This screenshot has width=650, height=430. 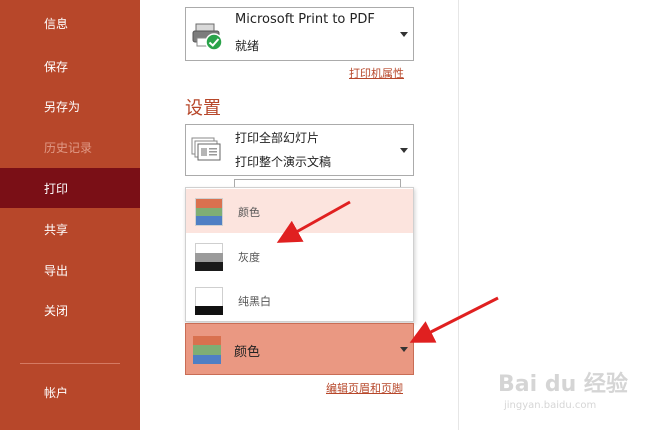 I want to click on slides-range-selector: 打印全部幻灯片 打印整个演示文稿, so click(x=299, y=150).